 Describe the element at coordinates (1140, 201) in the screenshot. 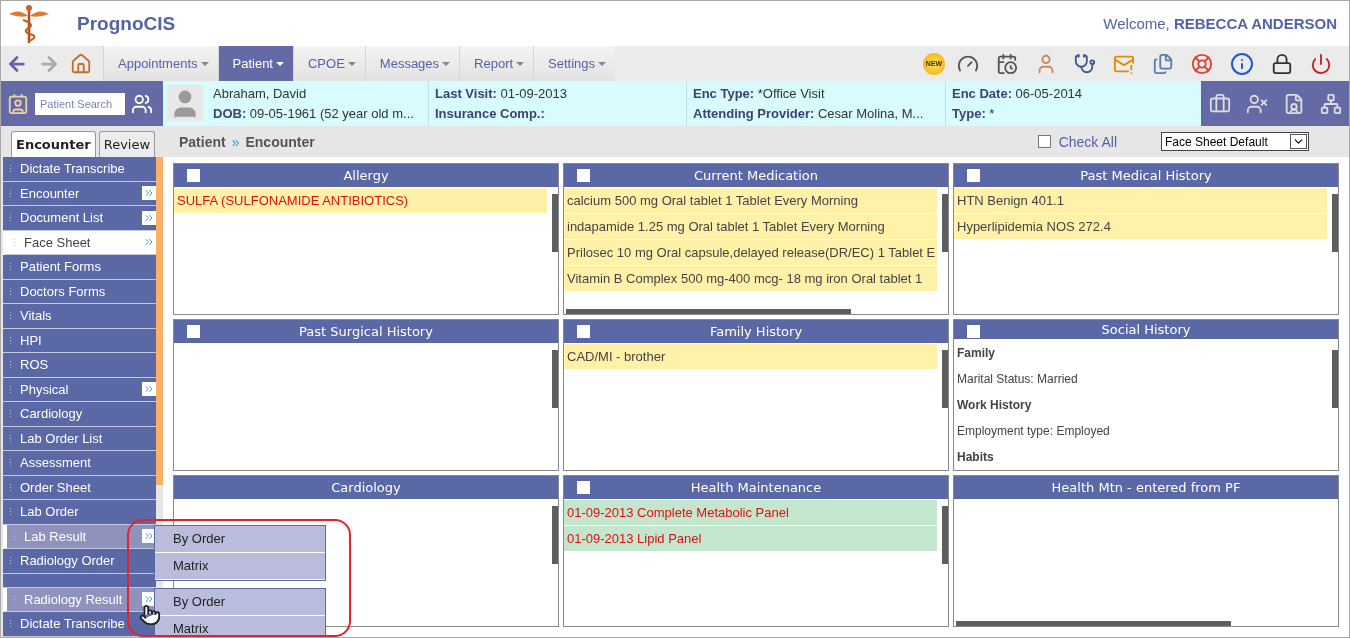

I see `list-entry: HTN Benign 401.1` at that location.